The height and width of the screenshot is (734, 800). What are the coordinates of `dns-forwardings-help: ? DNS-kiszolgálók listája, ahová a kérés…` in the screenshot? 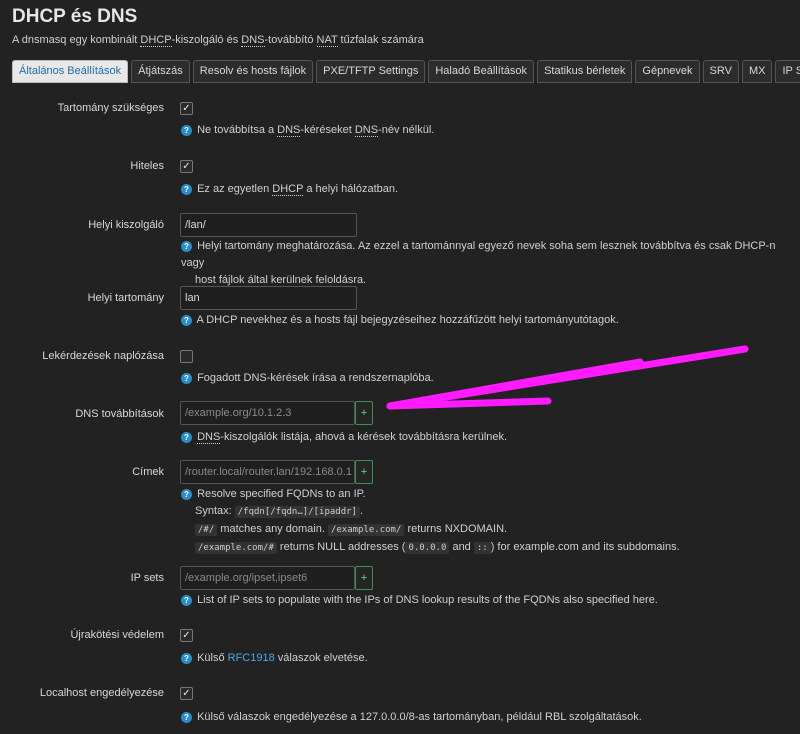 It's located at (486, 437).